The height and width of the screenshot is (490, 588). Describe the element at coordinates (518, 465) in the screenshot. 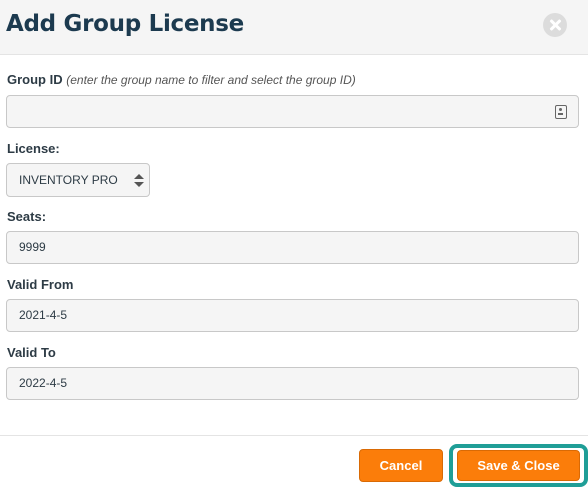

I see `save-and-close-button: Save & Close` at that location.